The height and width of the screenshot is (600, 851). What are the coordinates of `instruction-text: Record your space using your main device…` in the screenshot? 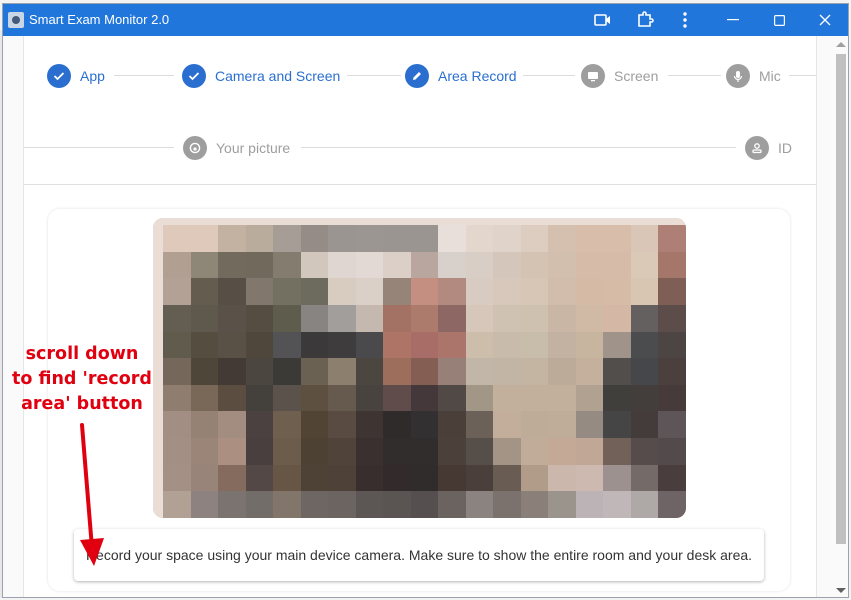 It's located at (419, 555).